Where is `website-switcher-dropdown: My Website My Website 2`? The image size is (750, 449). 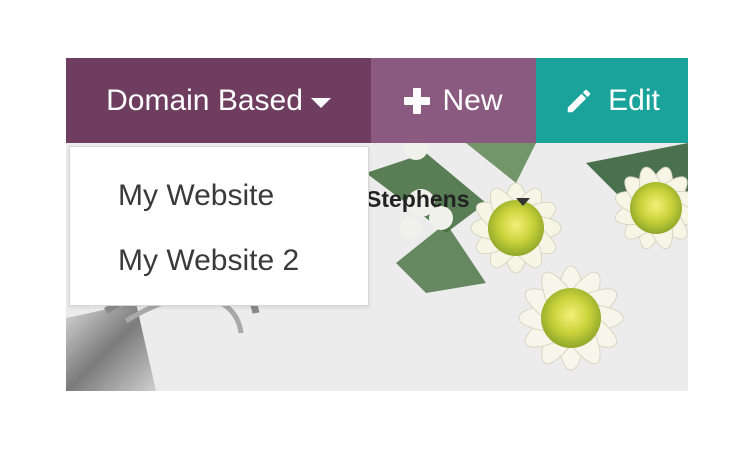 website-switcher-dropdown: My Website My Website 2 is located at coordinates (219, 226).